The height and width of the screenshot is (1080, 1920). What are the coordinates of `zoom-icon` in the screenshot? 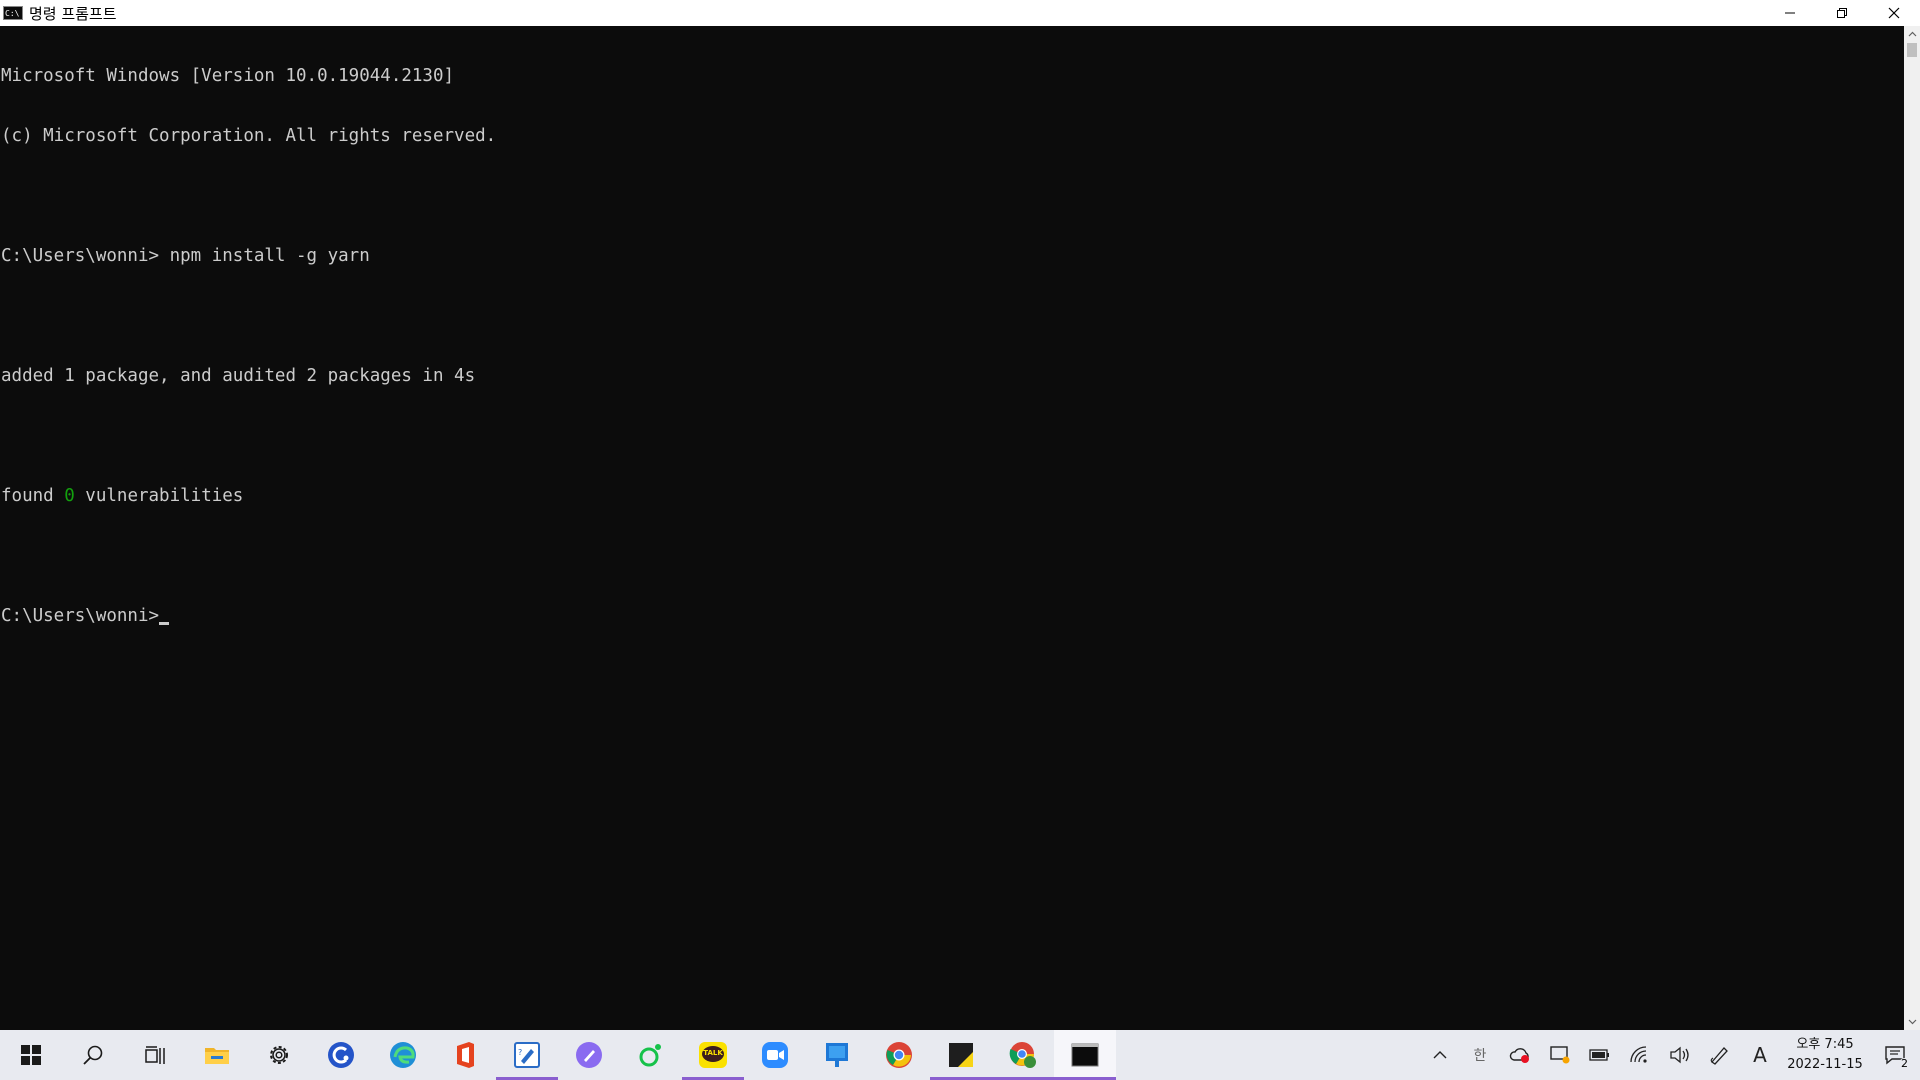 It's located at (775, 1055).